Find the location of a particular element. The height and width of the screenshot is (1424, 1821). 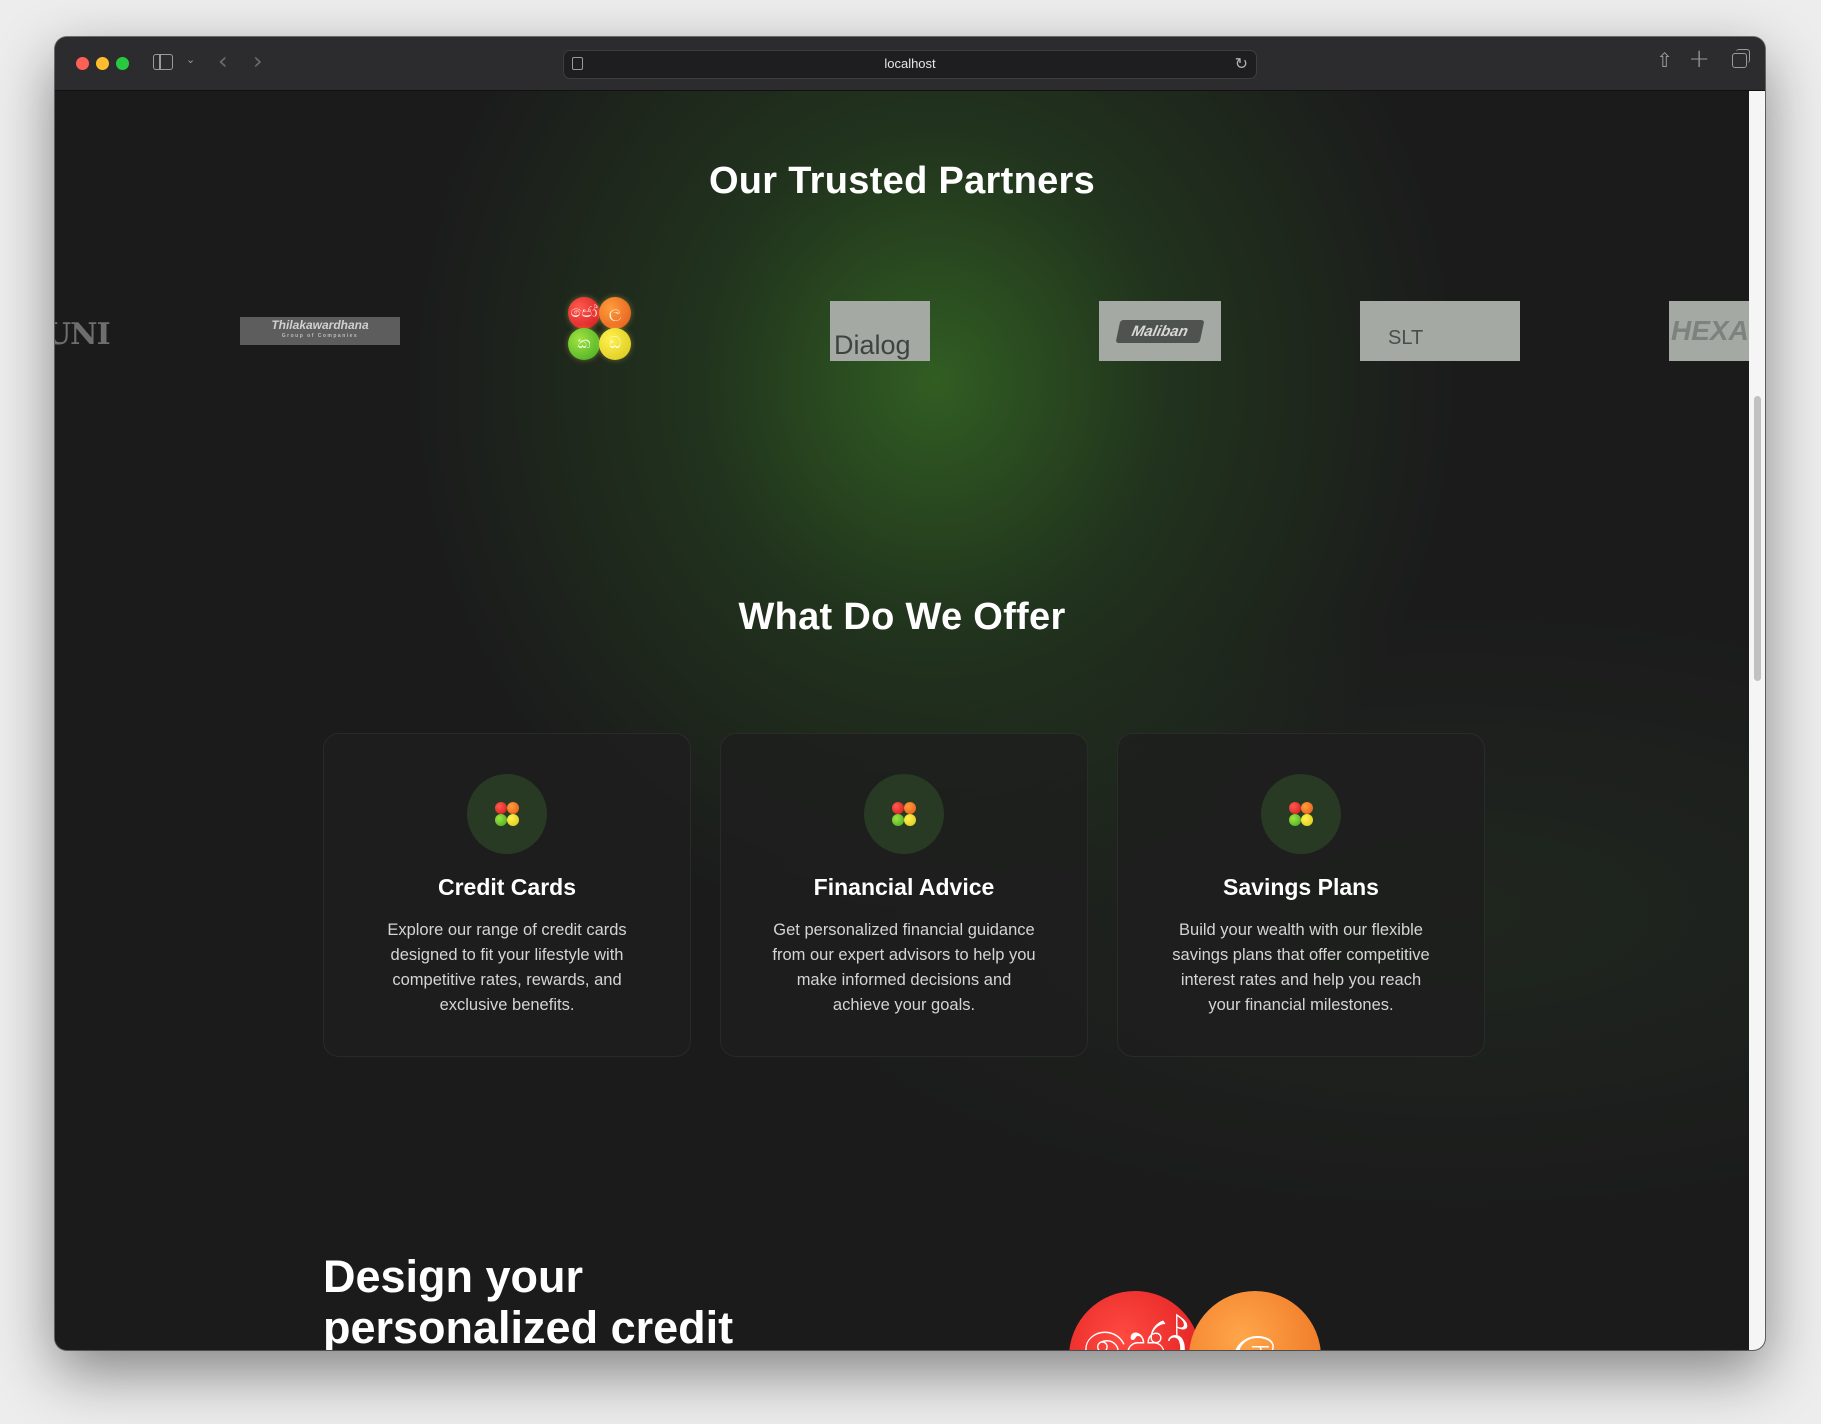

big-ball-orange: ල is located at coordinates (1255, 1320).